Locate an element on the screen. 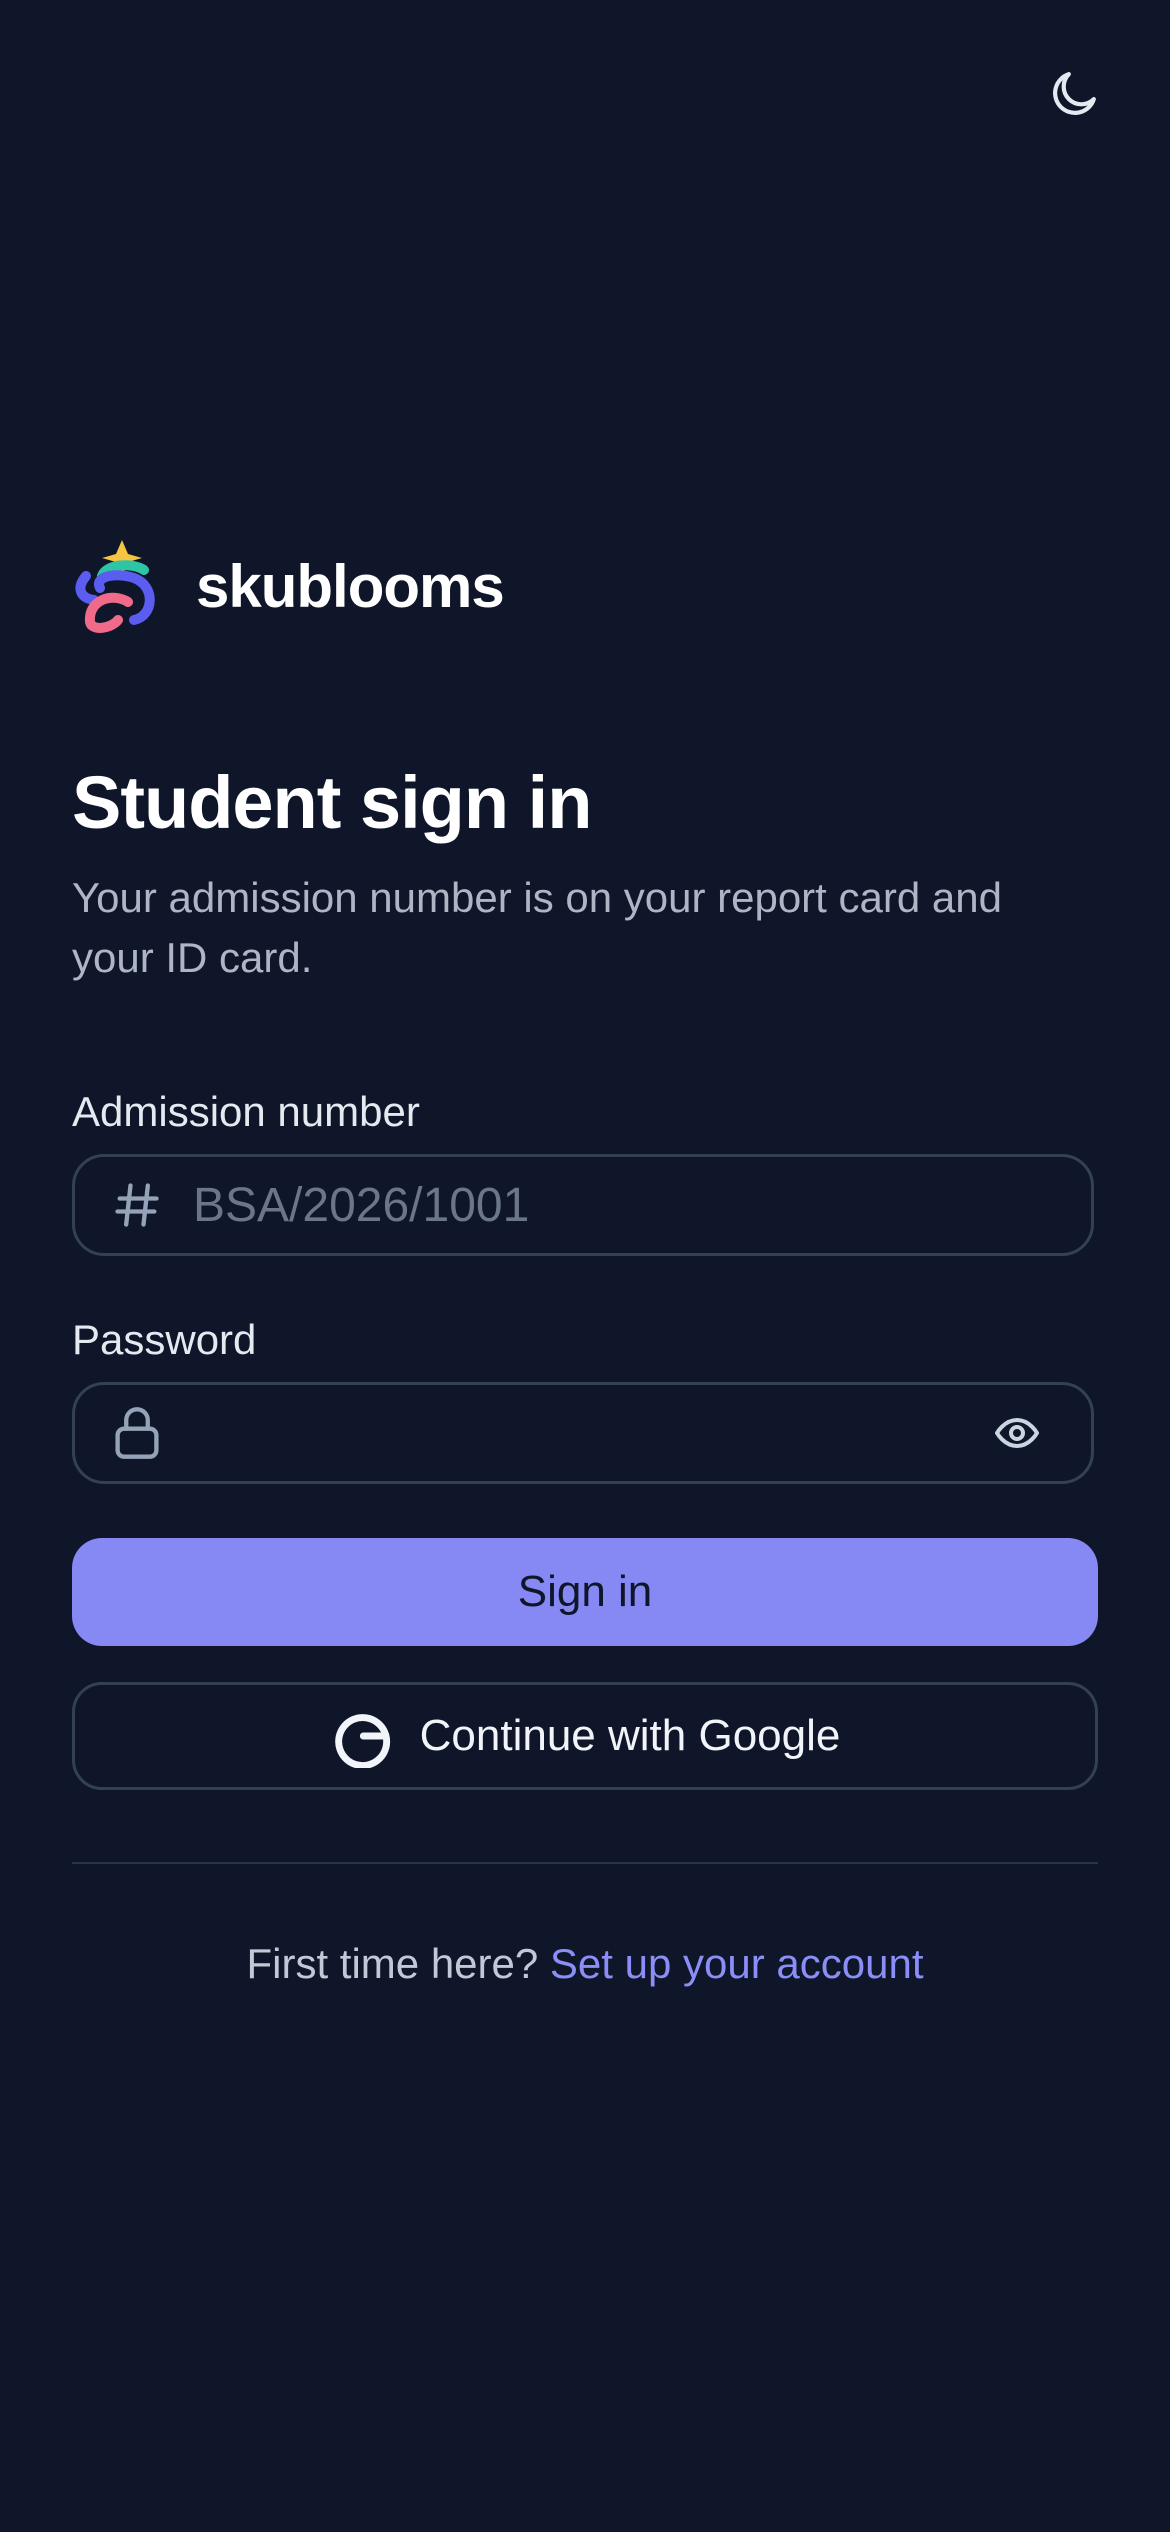 The image size is (1170, 2532). page-title: Student sign in is located at coordinates (332, 802).